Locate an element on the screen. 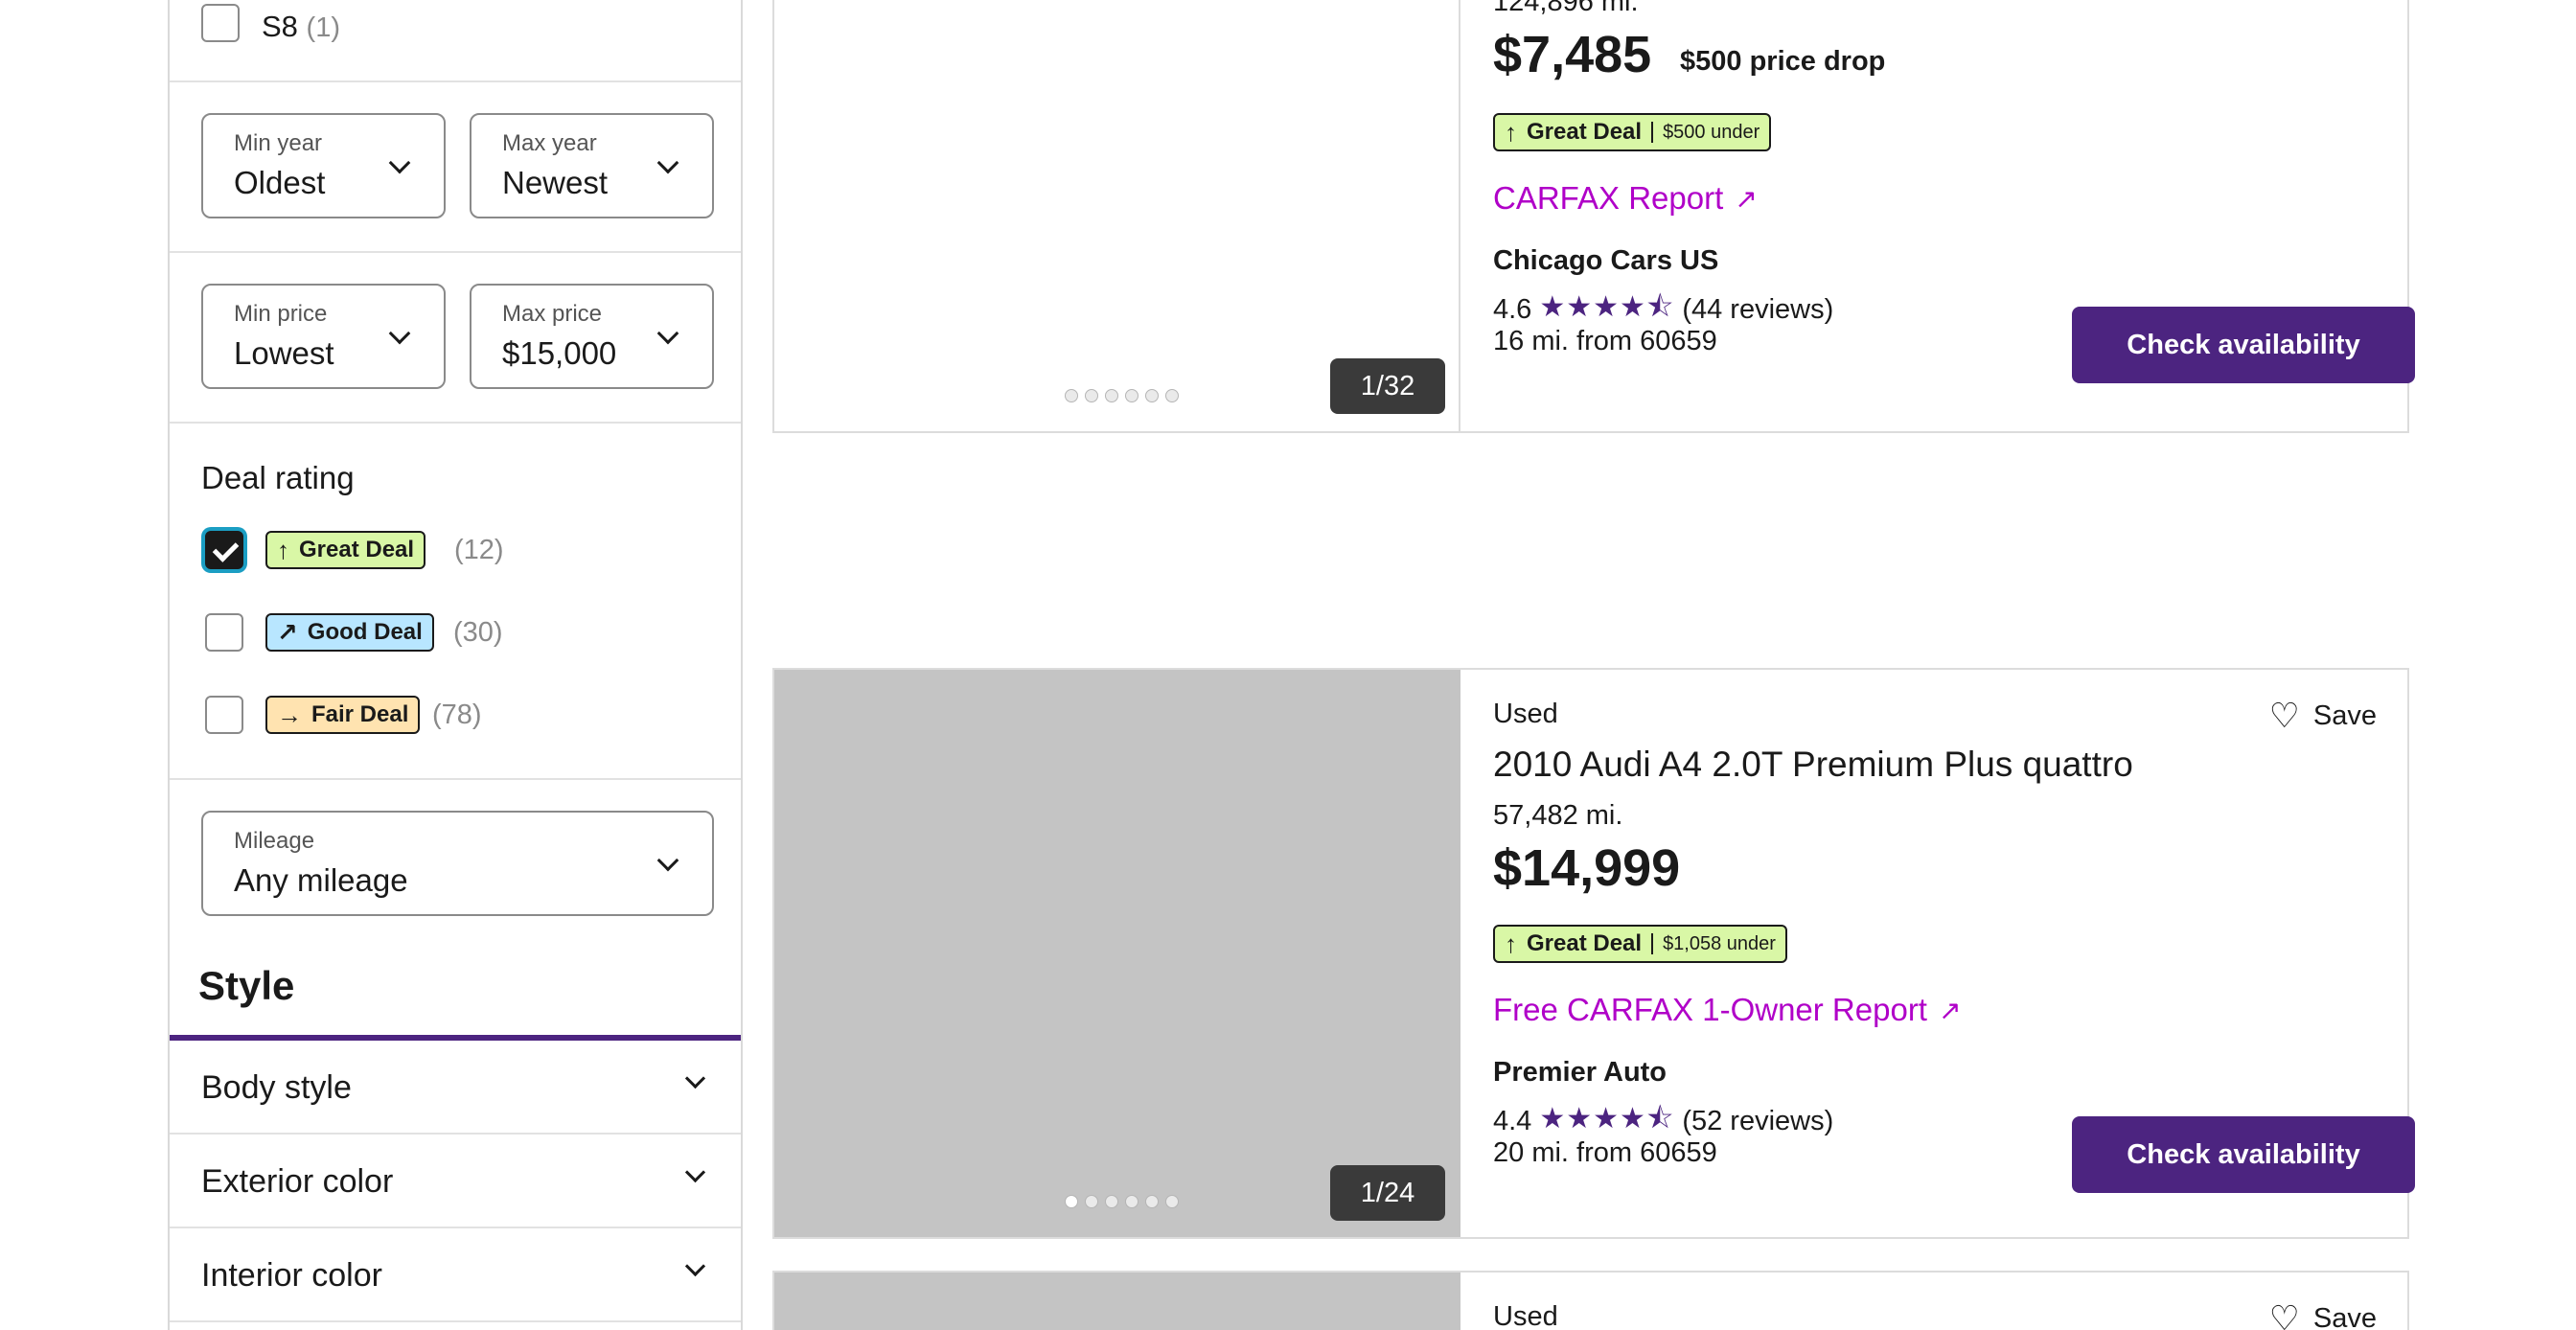  min-price-value: Lowest is located at coordinates (284, 353).